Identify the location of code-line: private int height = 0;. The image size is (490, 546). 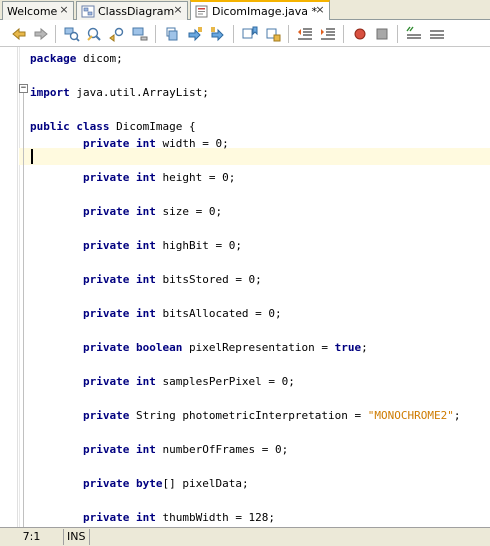
(132, 177).